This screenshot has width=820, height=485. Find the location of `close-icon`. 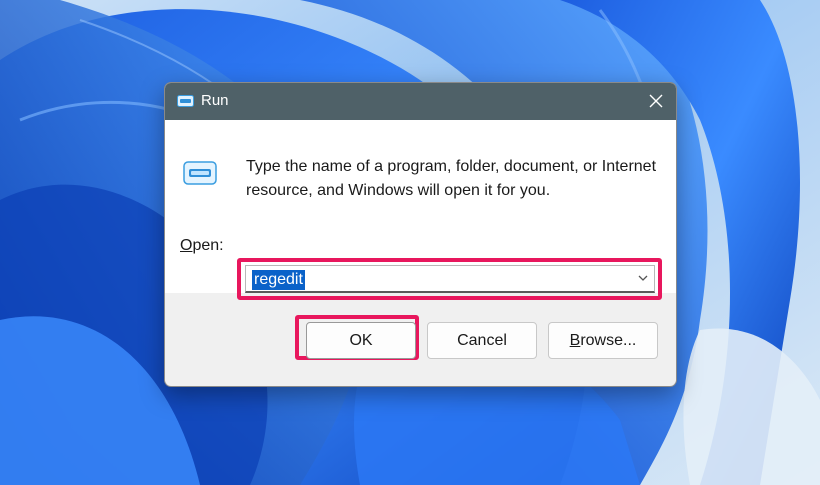

close-icon is located at coordinates (656, 101).